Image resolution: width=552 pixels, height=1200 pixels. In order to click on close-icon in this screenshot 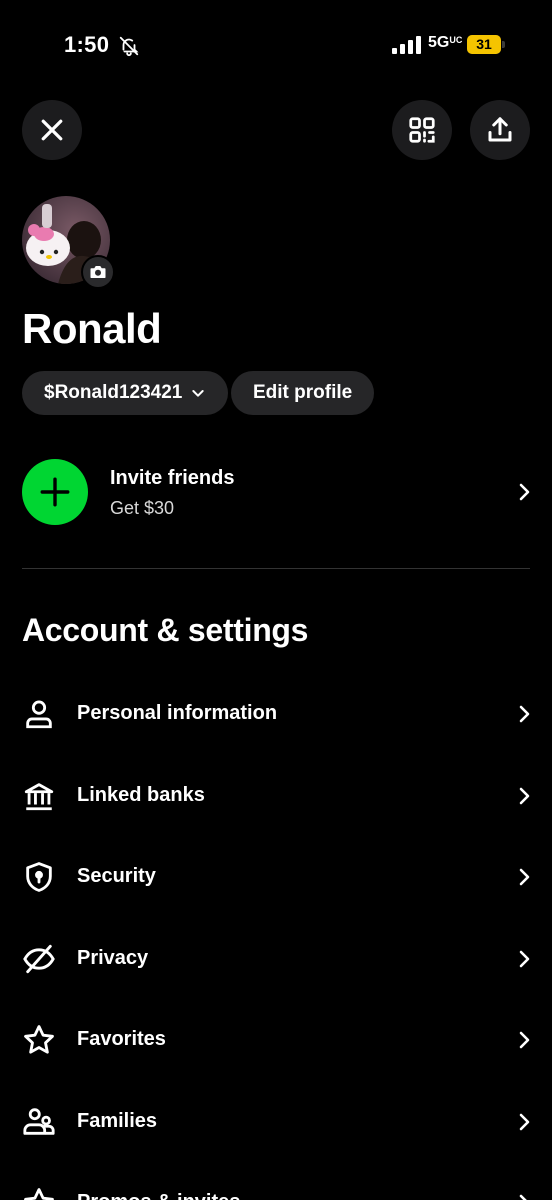, I will do `click(52, 130)`.